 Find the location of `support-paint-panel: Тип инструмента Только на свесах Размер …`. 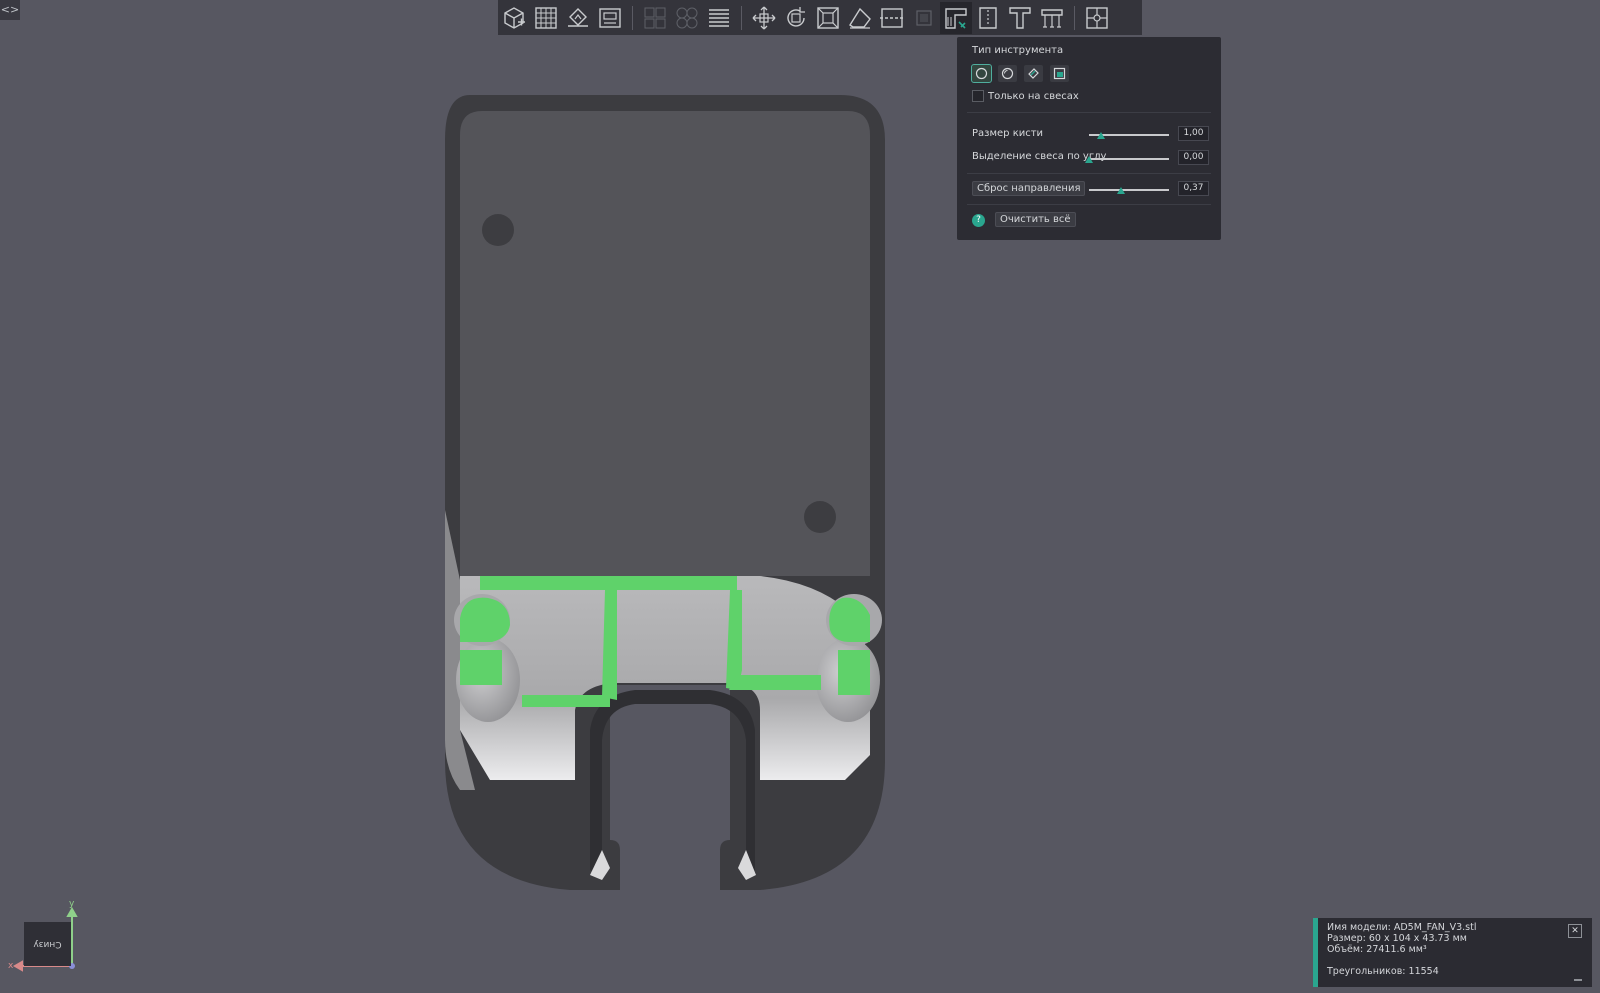

support-paint-panel: Тип инструмента Только на свесах Размер … is located at coordinates (1089, 138).